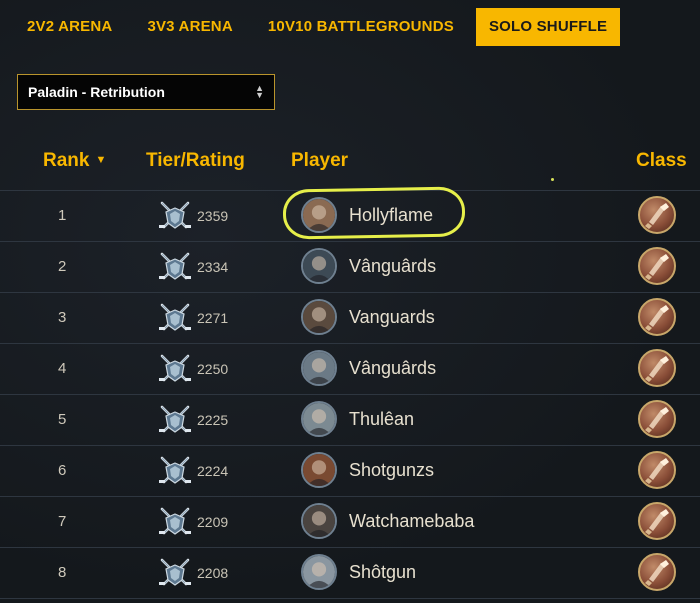  I want to click on player-name-link: Vanguards, so click(392, 317).